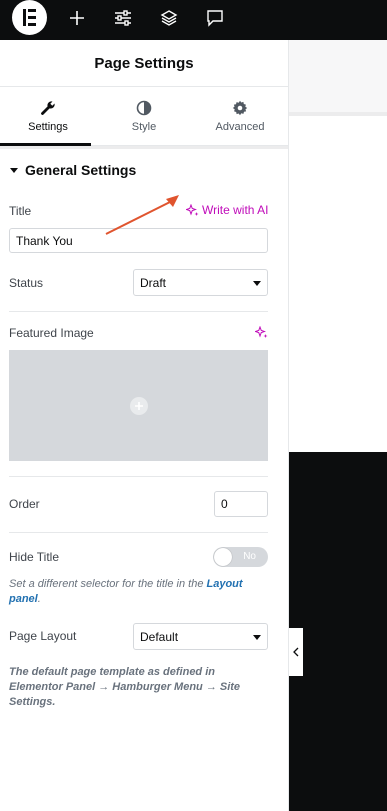 The width and height of the screenshot is (387, 811). Describe the element at coordinates (144, 127) in the screenshot. I see `tab-style-label: Style` at that location.